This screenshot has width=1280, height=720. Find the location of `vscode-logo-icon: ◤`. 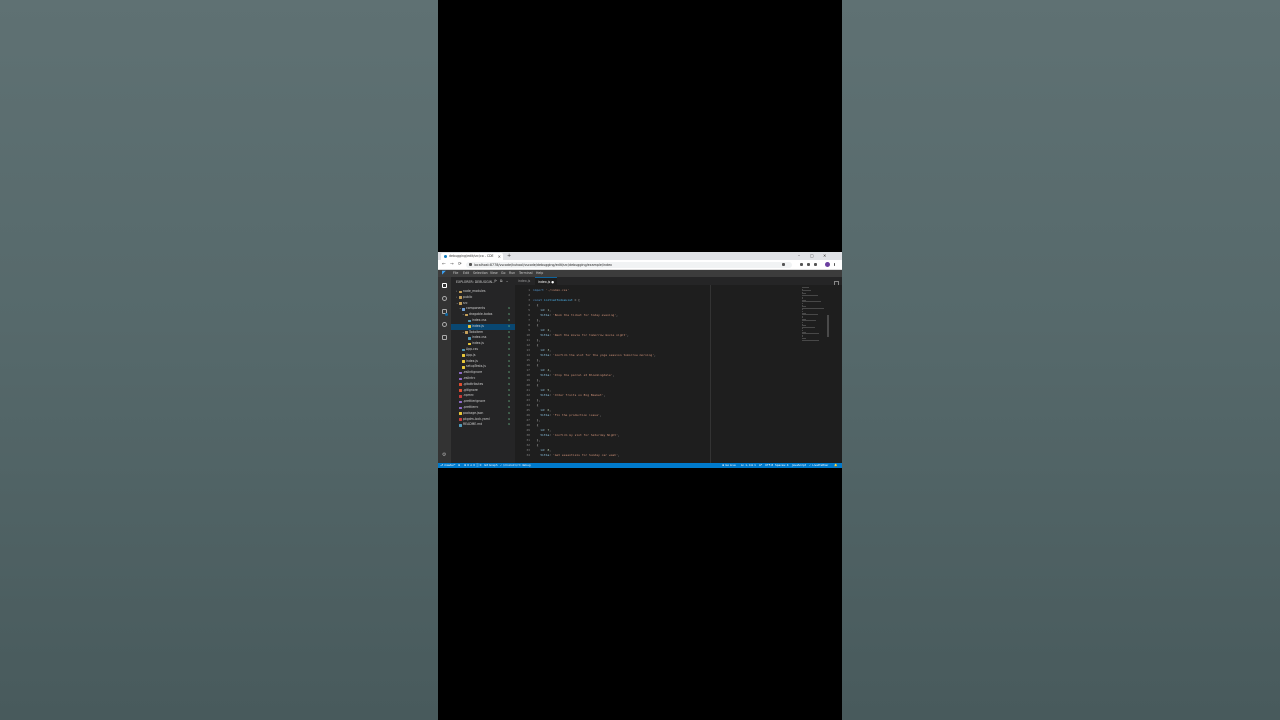

vscode-logo-icon: ◤ is located at coordinates (444, 273).